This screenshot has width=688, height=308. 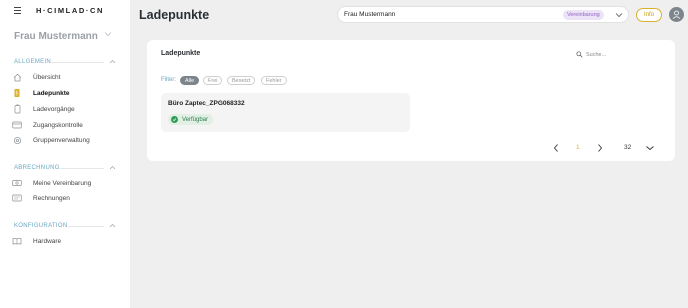 I want to click on search-box, so click(x=613, y=54).